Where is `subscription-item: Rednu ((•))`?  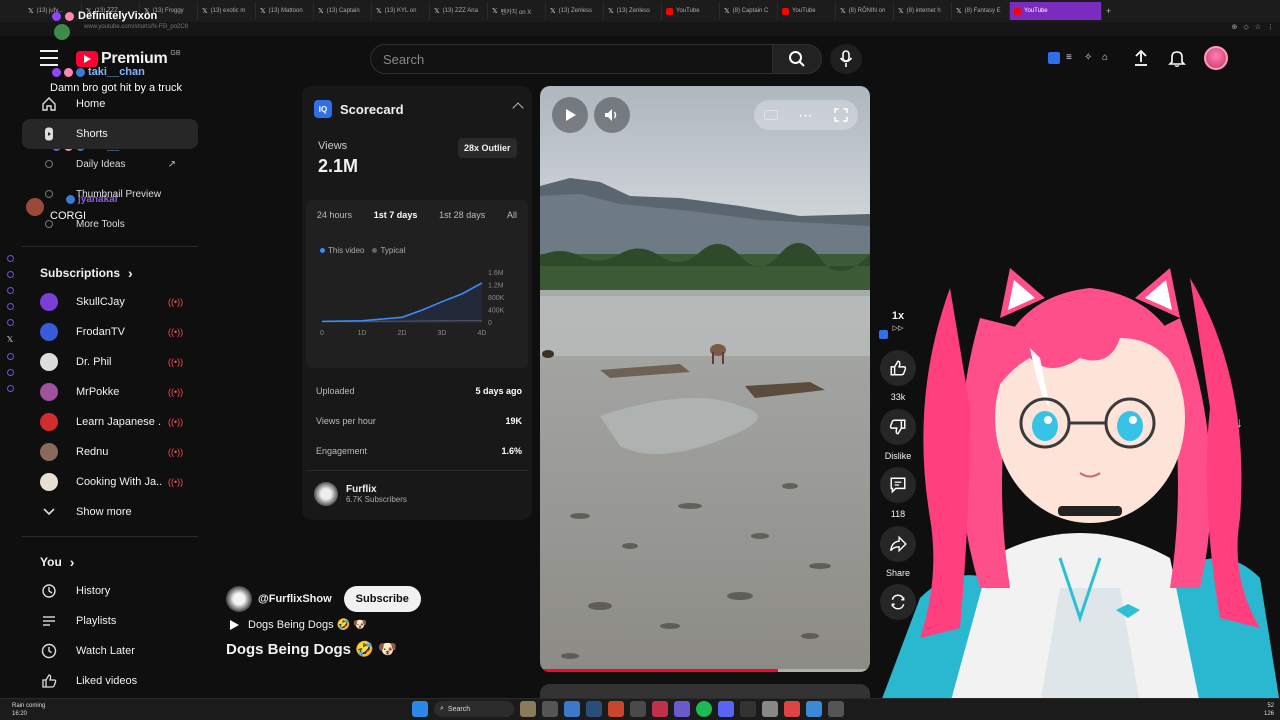 subscription-item: Rednu ((•)) is located at coordinates (110, 452).